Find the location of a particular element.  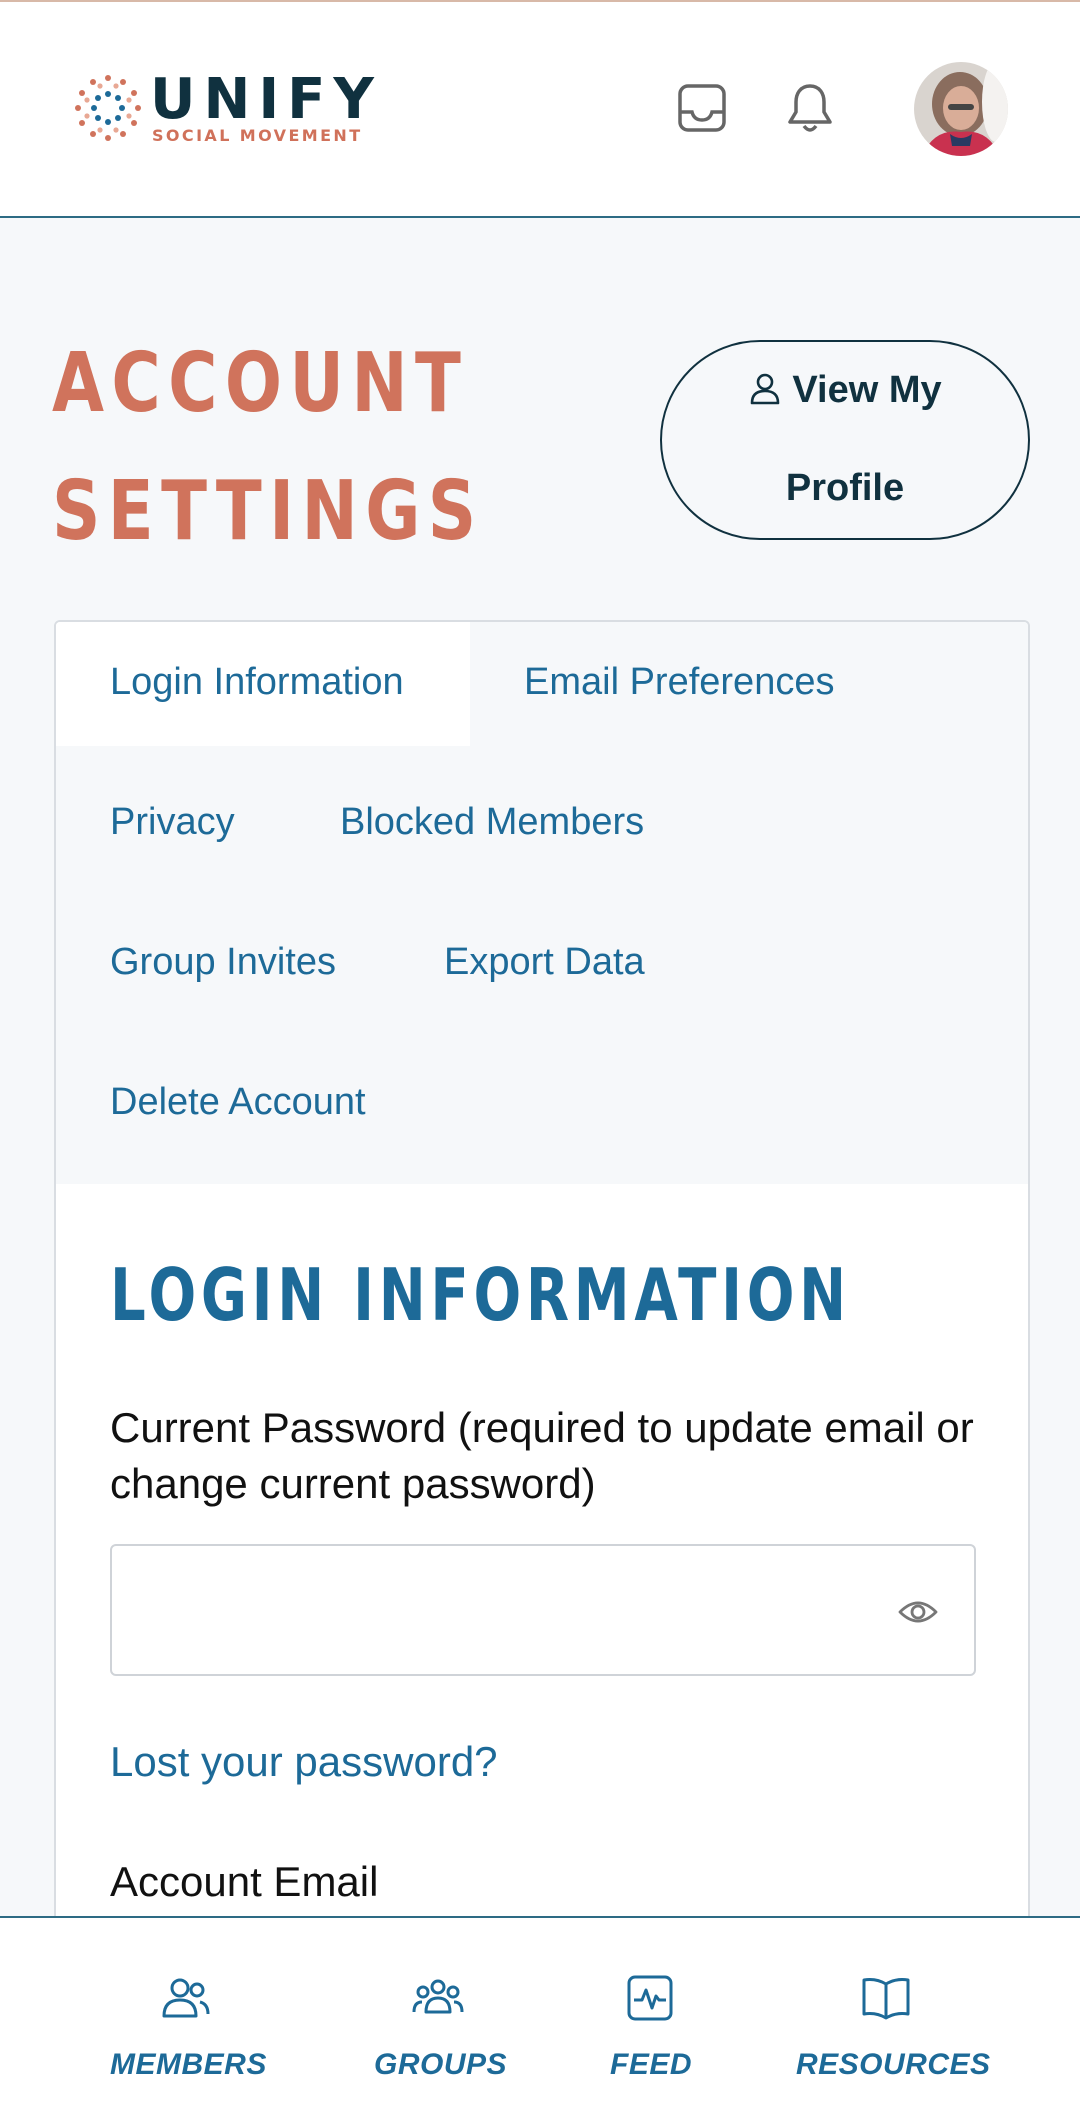

tab-blocked-members: Blocked Members is located at coordinates (492, 822).